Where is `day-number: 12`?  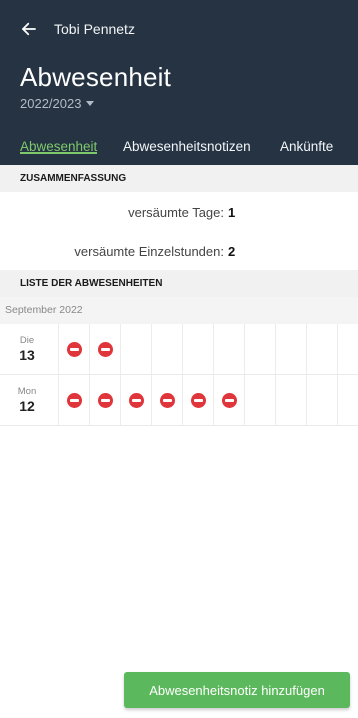
day-number: 12 is located at coordinates (27, 406).